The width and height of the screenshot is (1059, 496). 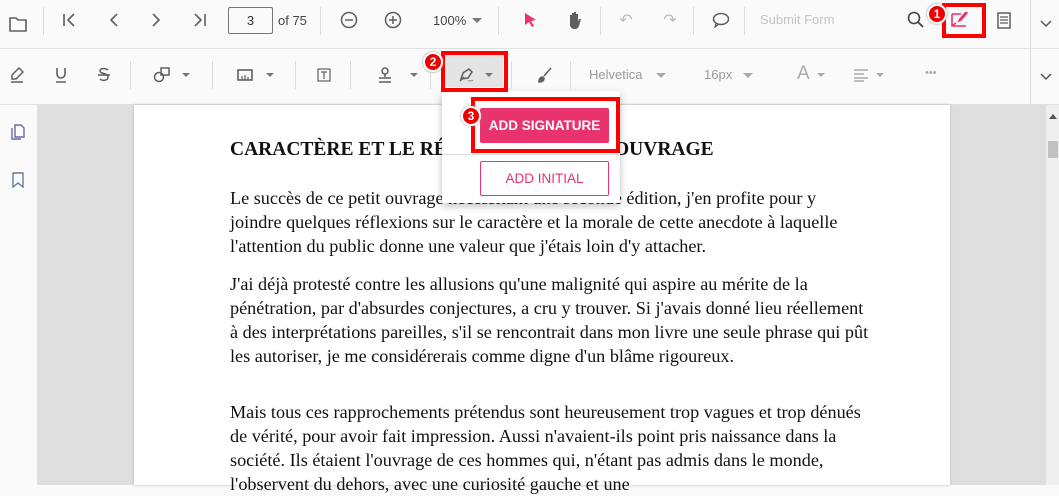 I want to click on left-sidebar, so click(x=19, y=295).